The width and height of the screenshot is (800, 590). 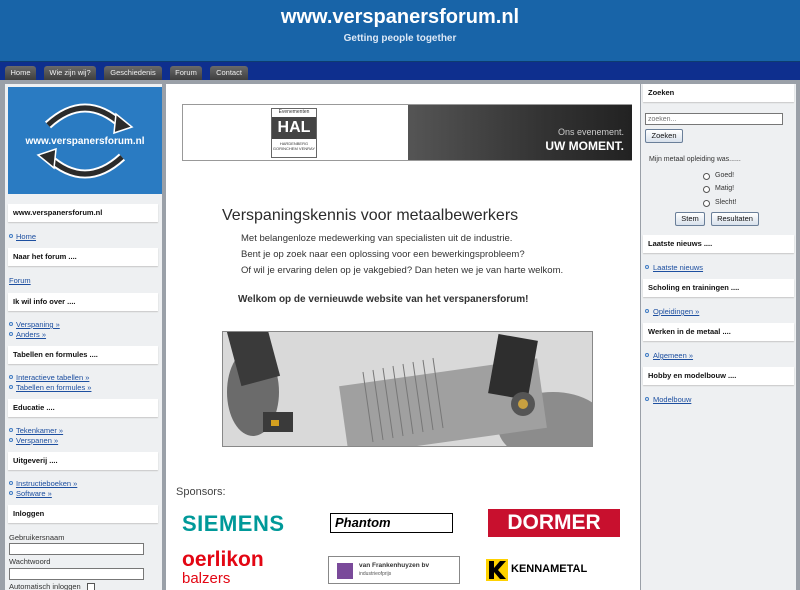 I want to click on sponsors-heading: Sponsors:, so click(x=201, y=492).